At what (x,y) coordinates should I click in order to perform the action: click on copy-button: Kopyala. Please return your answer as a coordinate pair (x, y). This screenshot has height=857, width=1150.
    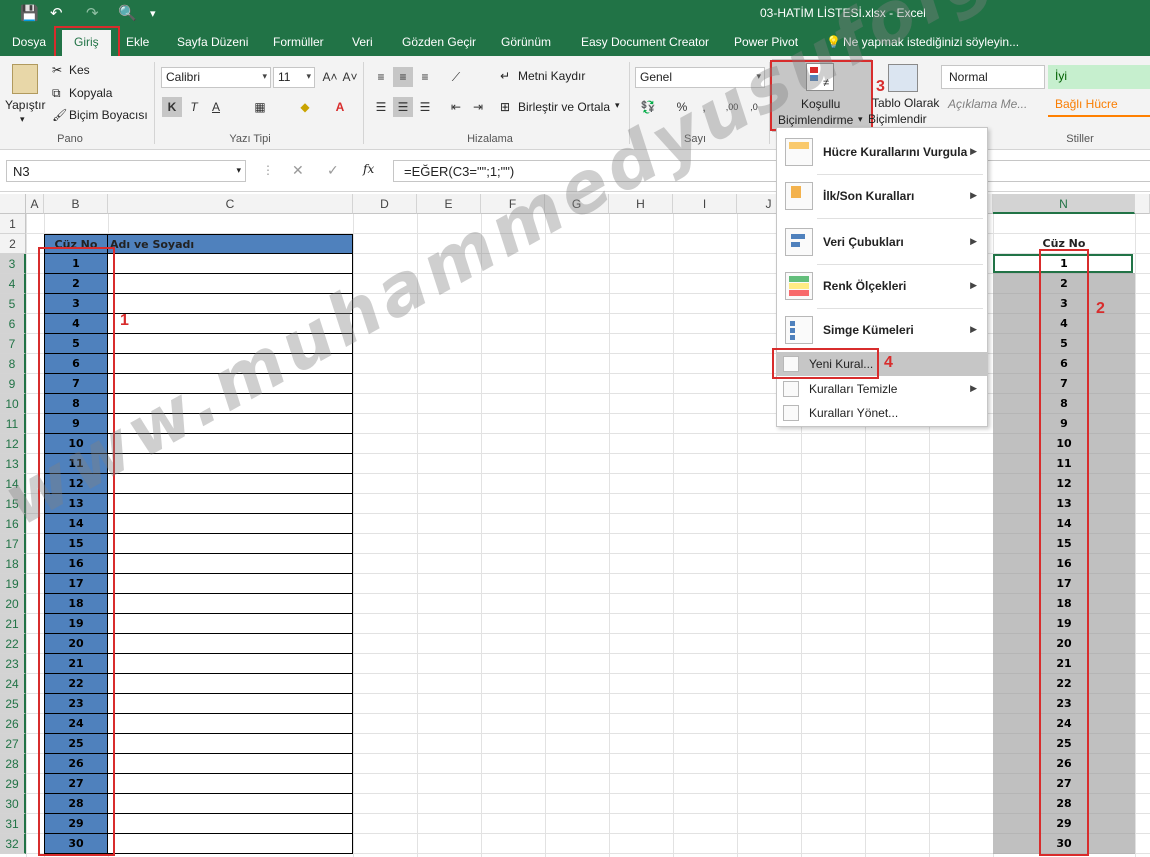
    Looking at the image, I should click on (90, 93).